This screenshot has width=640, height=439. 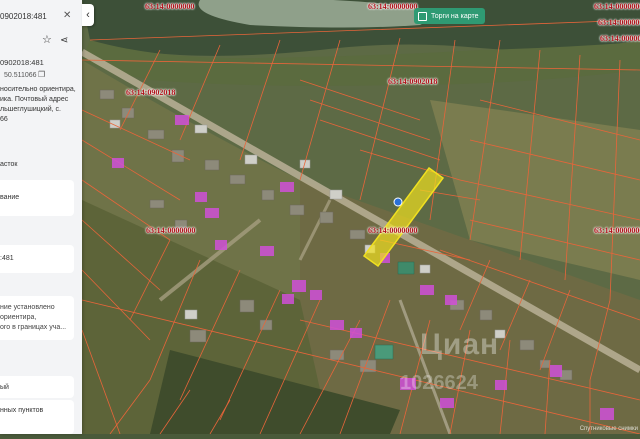 I want to click on parcel-title: 0902018:481, so click(x=23, y=16).